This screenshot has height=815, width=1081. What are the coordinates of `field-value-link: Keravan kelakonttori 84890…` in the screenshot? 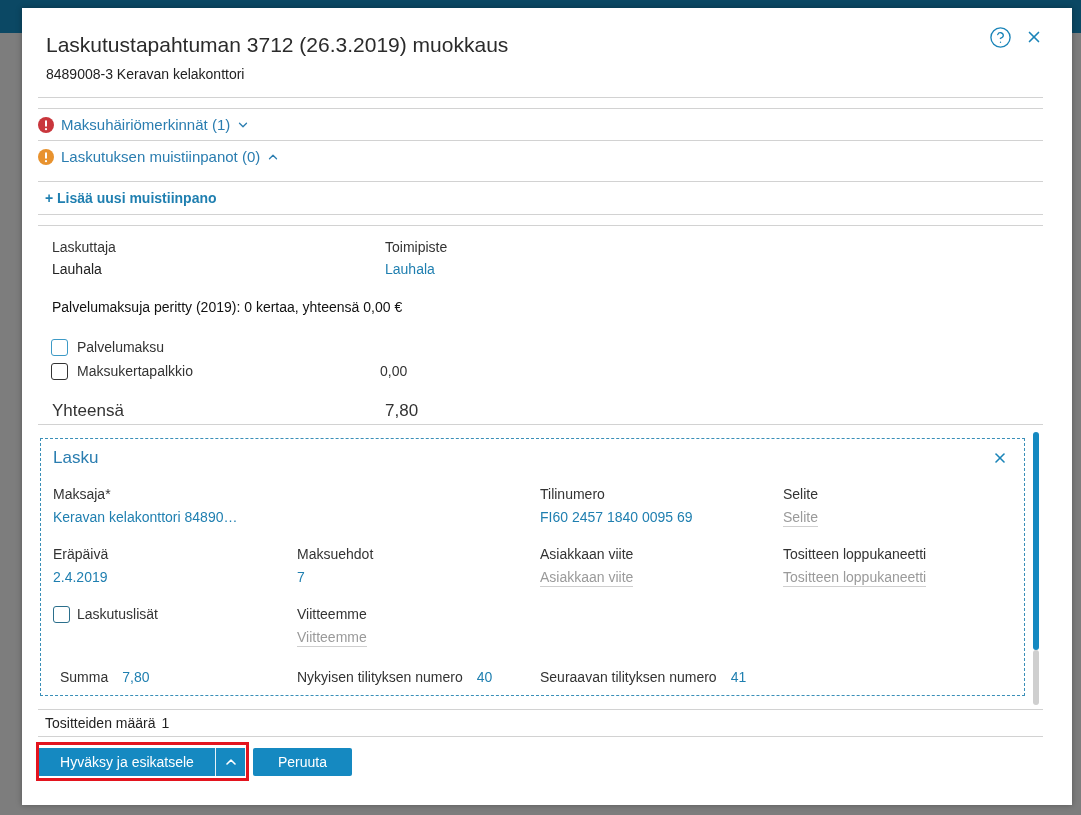 It's located at (145, 517).